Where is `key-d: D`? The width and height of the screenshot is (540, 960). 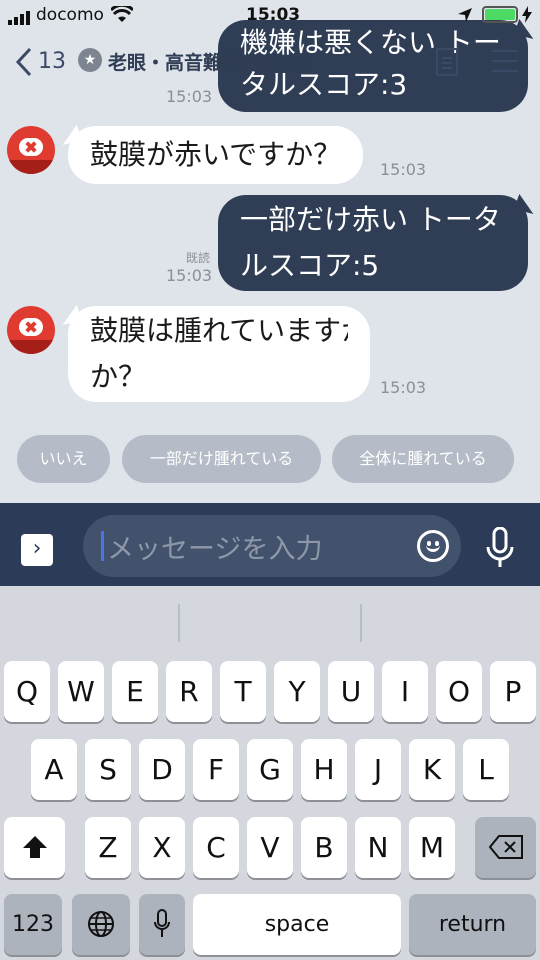 key-d: D is located at coordinates (162, 769).